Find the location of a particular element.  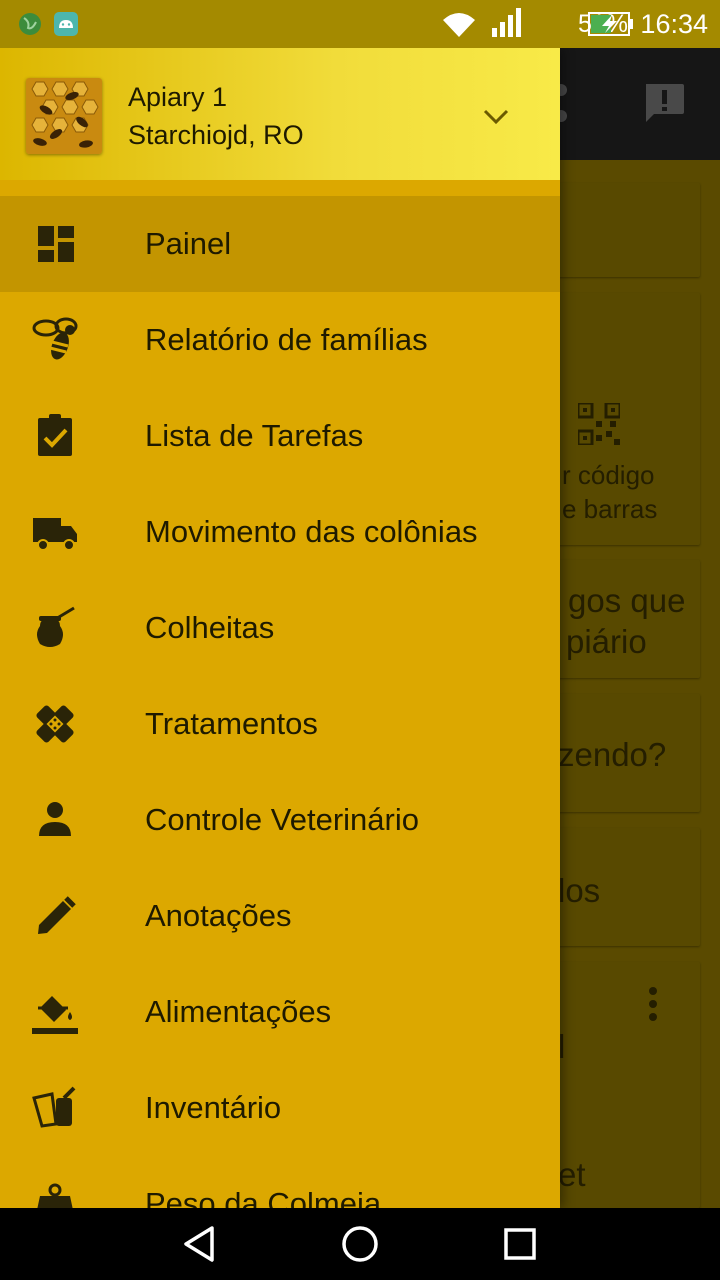

apiary-name: Apiary 1 is located at coordinates (178, 97).